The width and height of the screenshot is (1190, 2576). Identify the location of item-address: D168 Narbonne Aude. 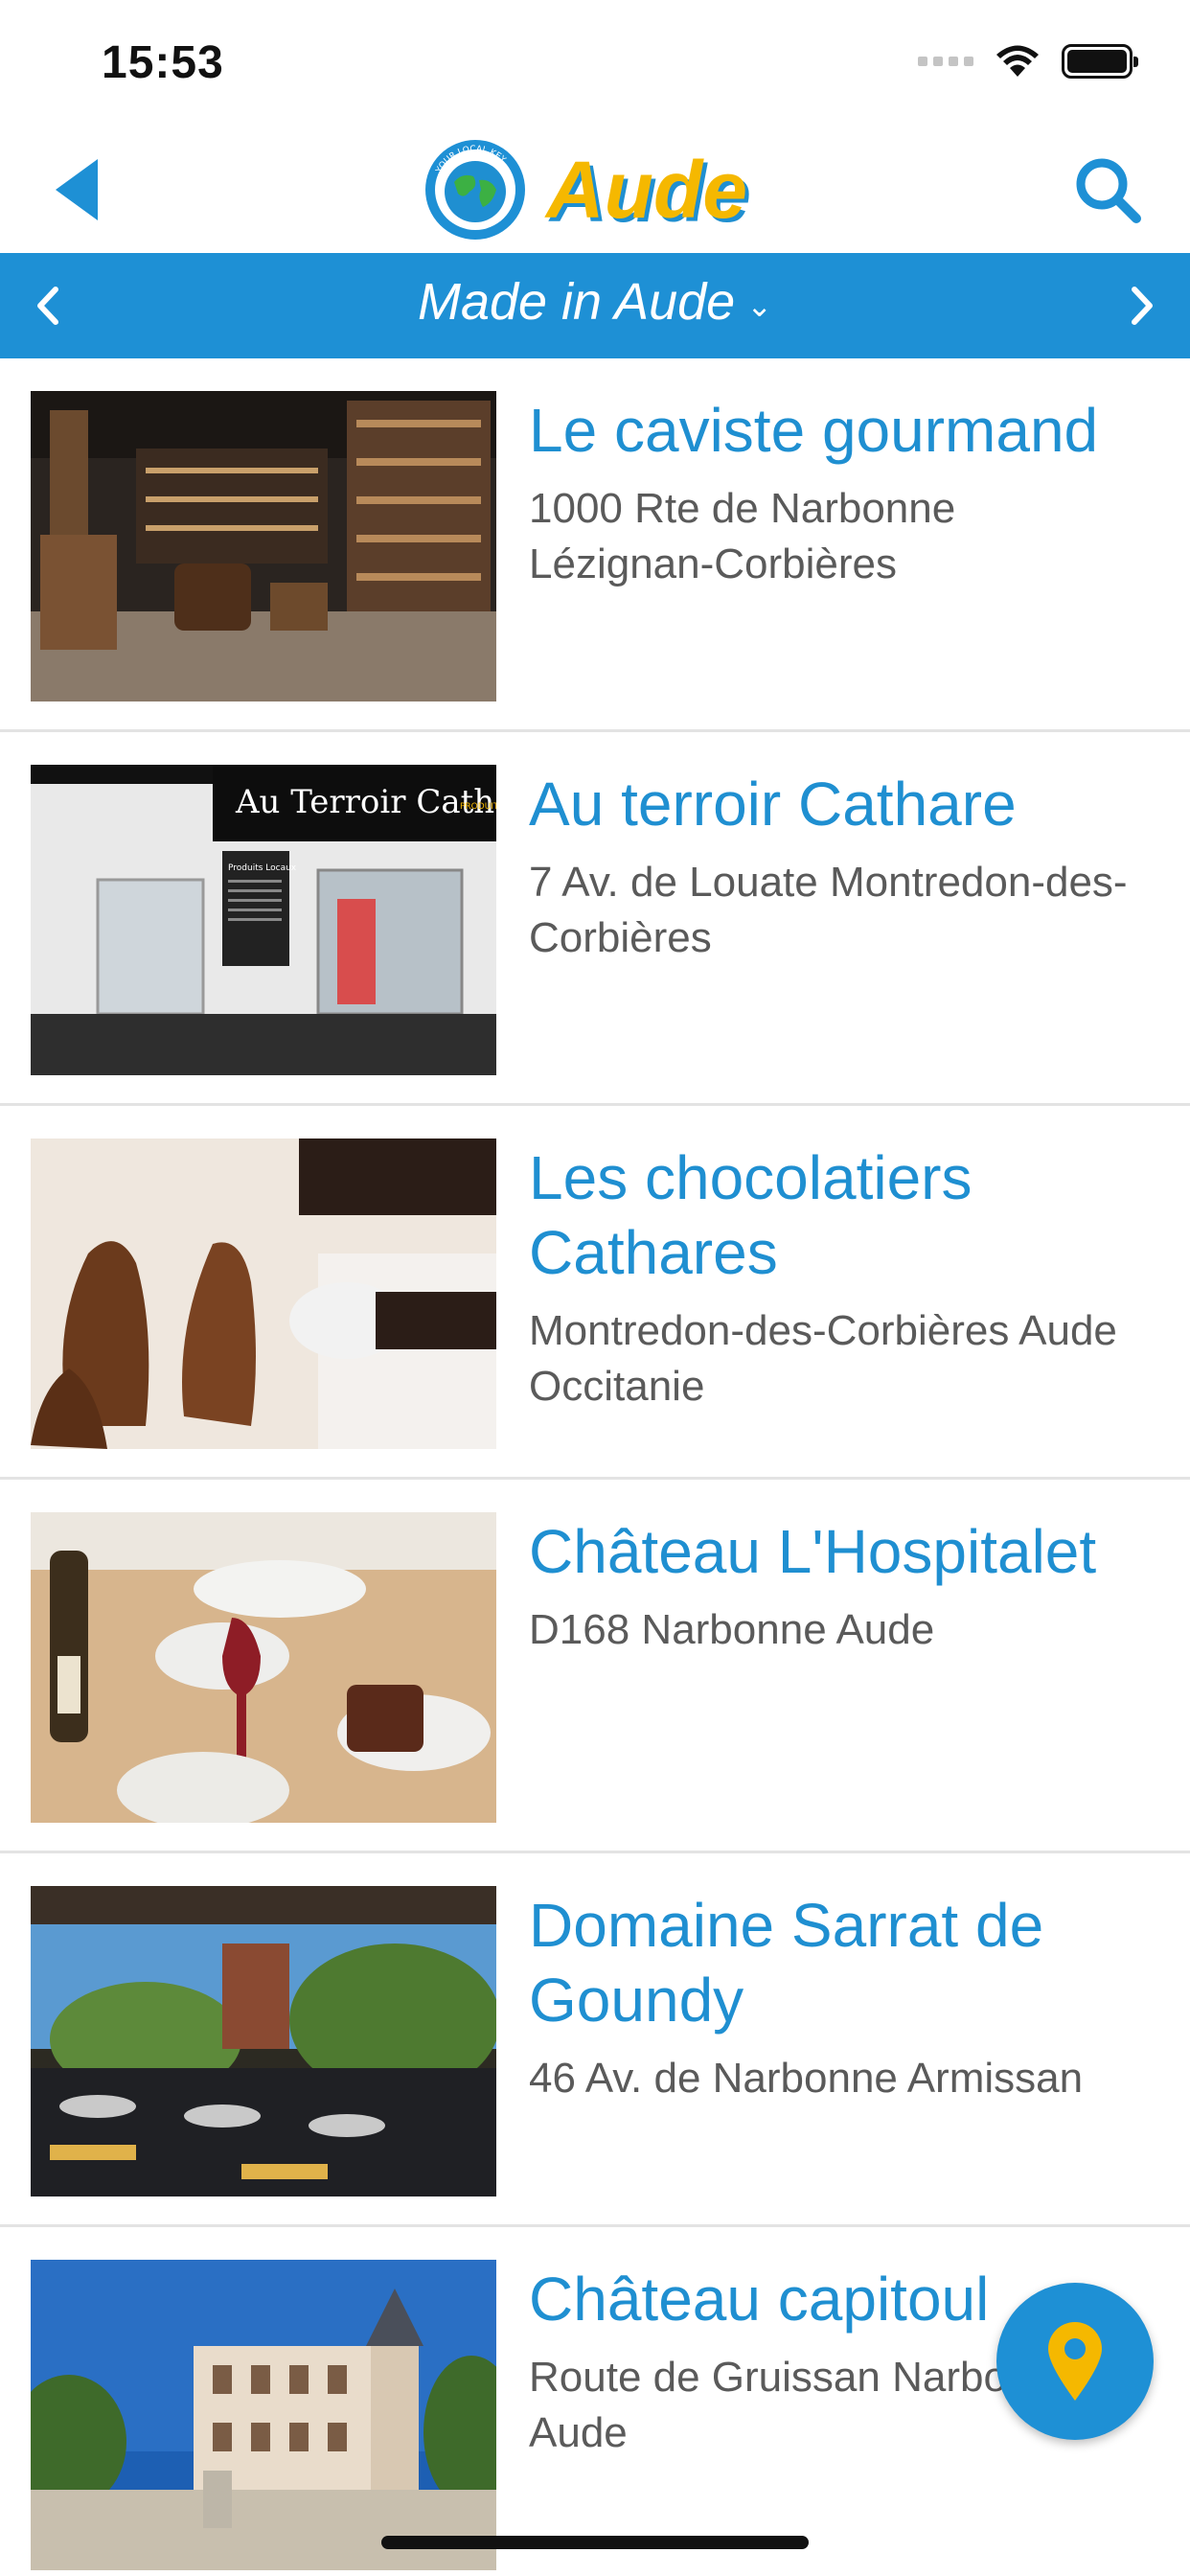
(732, 1629).